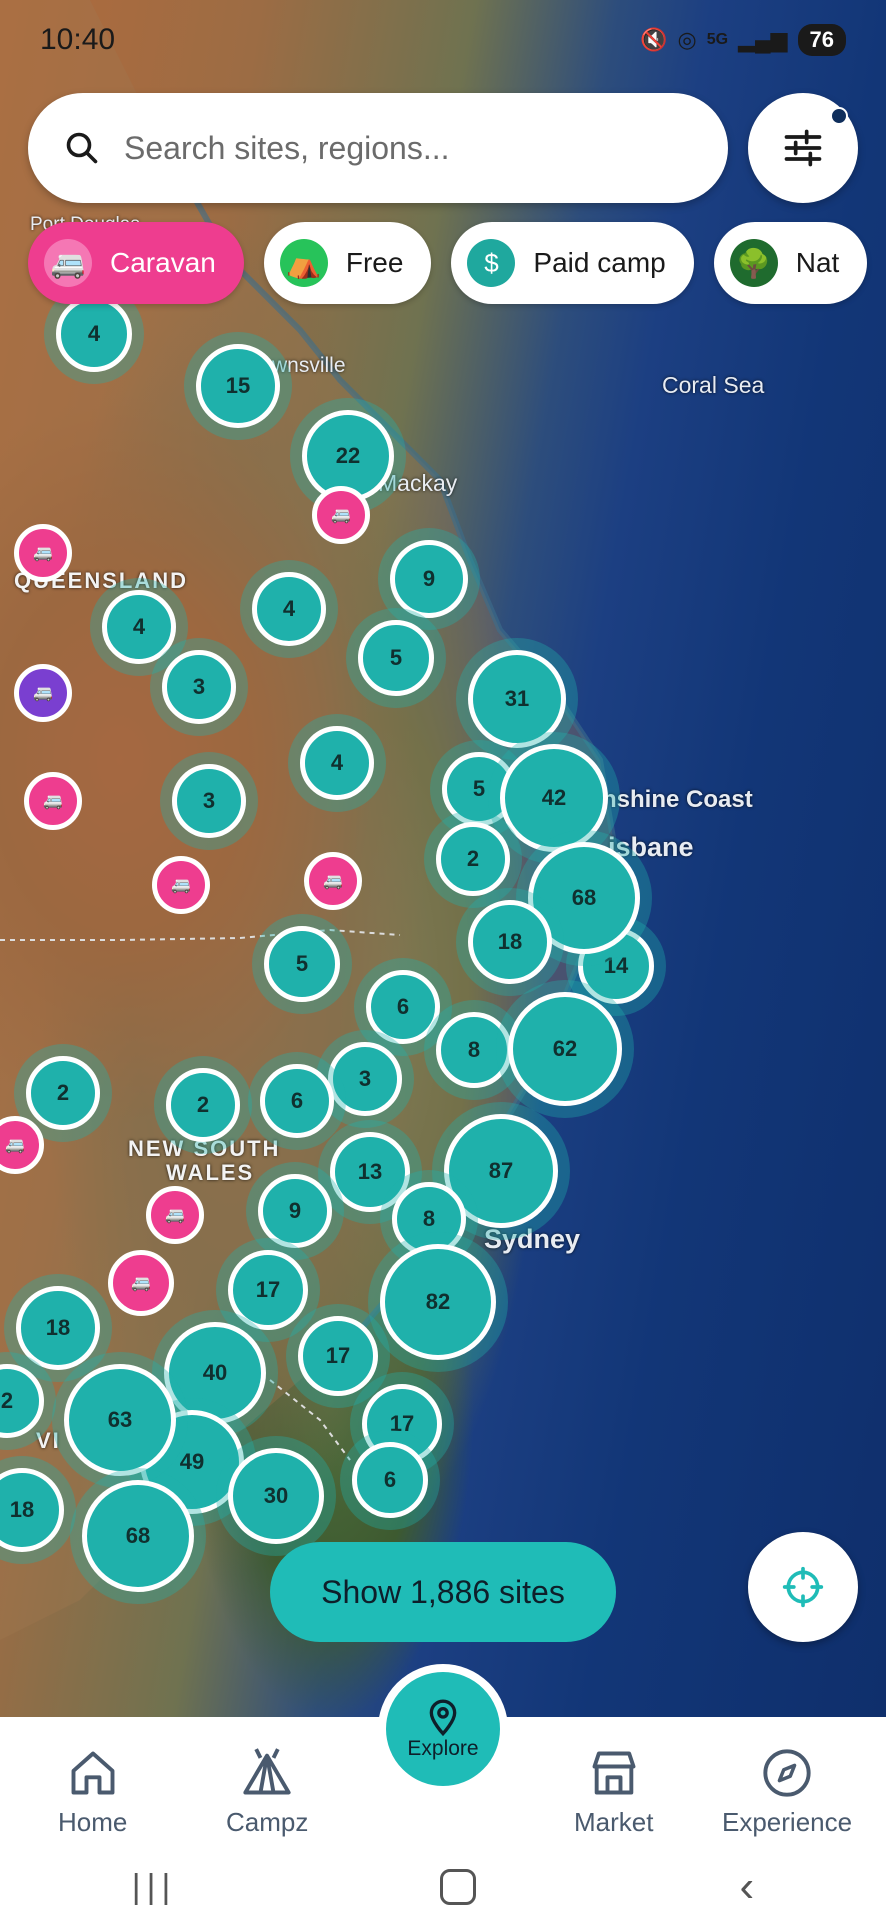 The width and height of the screenshot is (886, 1920). I want to click on filter-button, so click(803, 148).